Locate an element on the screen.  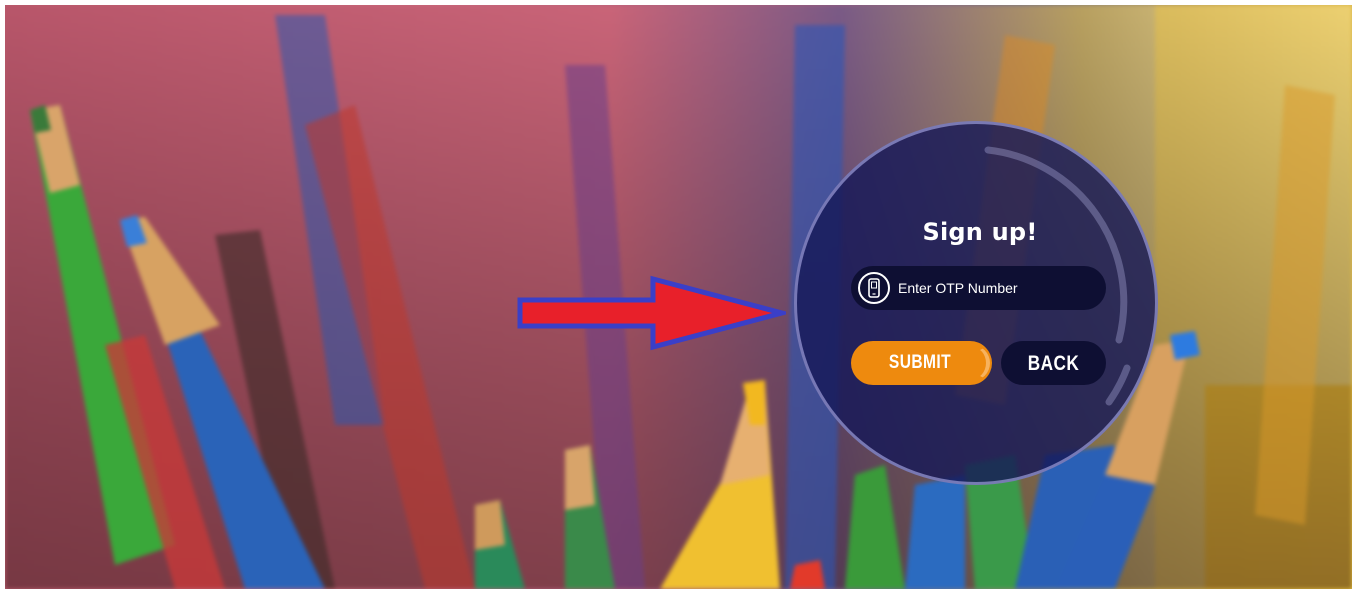
page-title: Sign up! is located at coordinates (980, 232).